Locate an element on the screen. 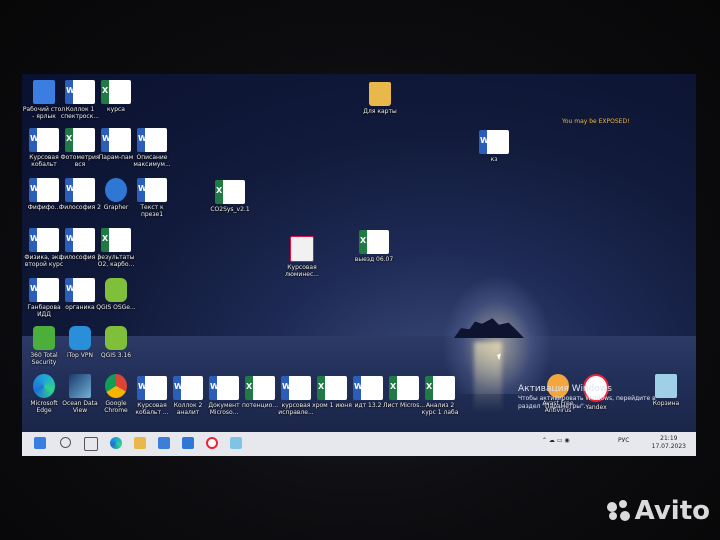  app-ocean-icon is located at coordinates (80, 386).